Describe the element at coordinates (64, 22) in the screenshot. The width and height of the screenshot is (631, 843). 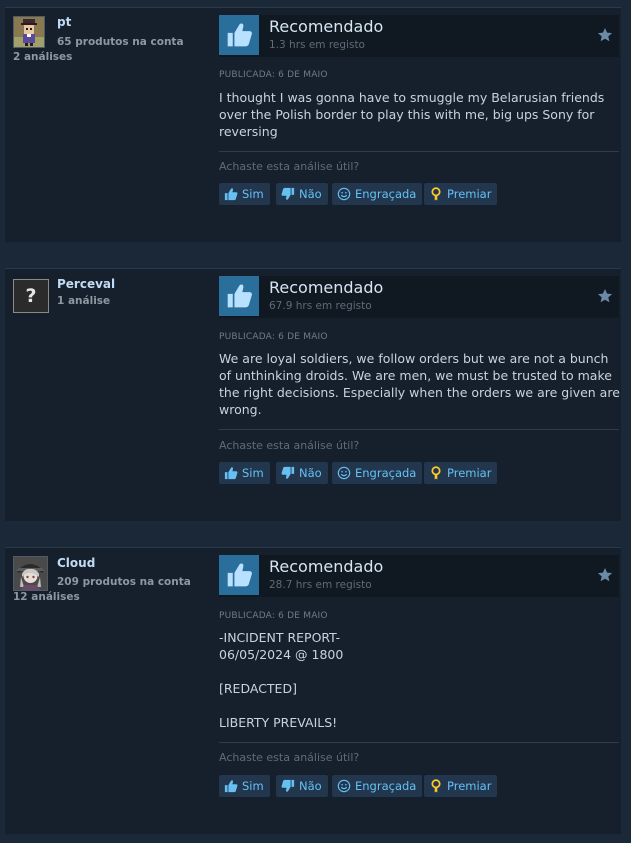
I see `author-name: pt` at that location.